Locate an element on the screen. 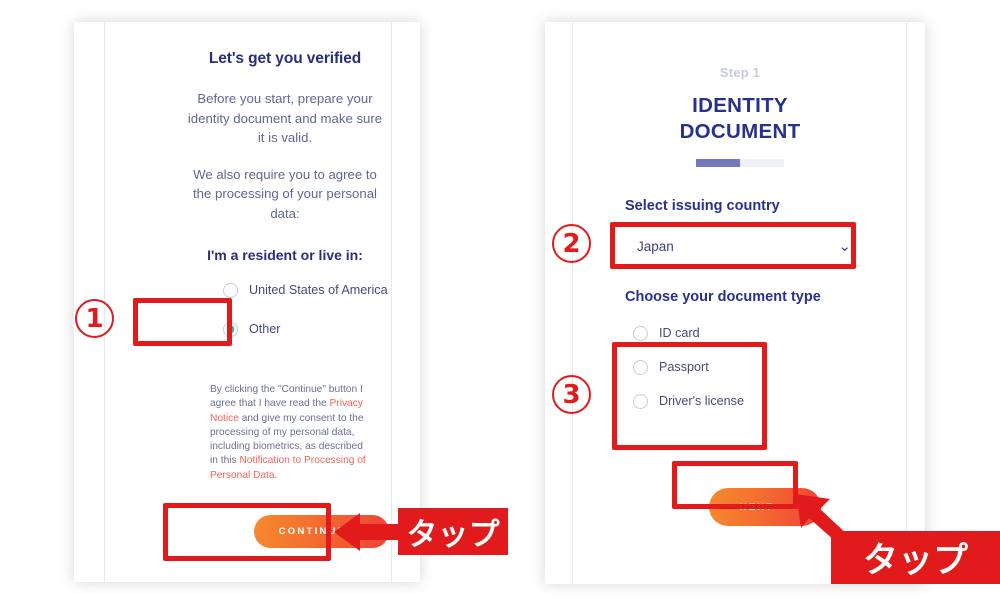 This screenshot has height=600, width=1000. legal-part-3: . is located at coordinates (276, 475).